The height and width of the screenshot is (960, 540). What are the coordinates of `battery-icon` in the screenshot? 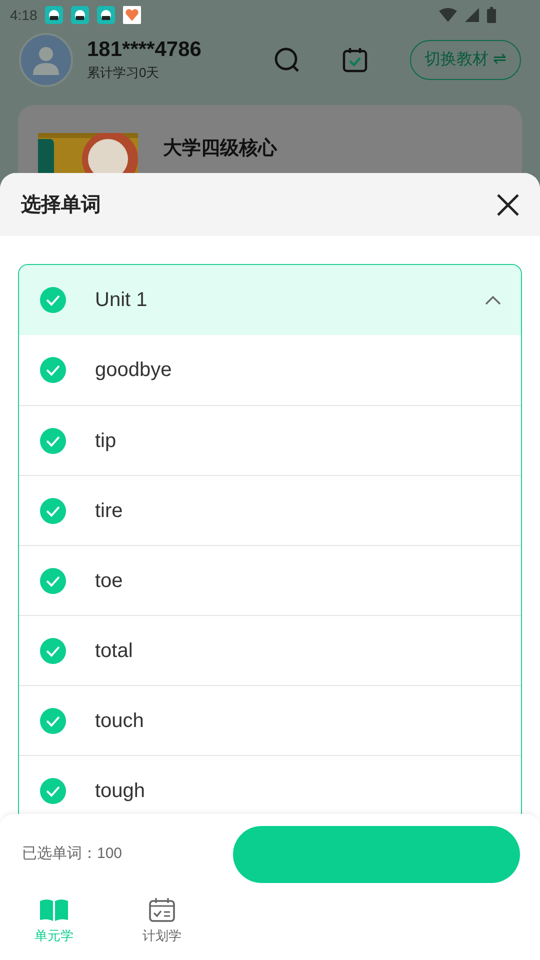 It's located at (491, 15).